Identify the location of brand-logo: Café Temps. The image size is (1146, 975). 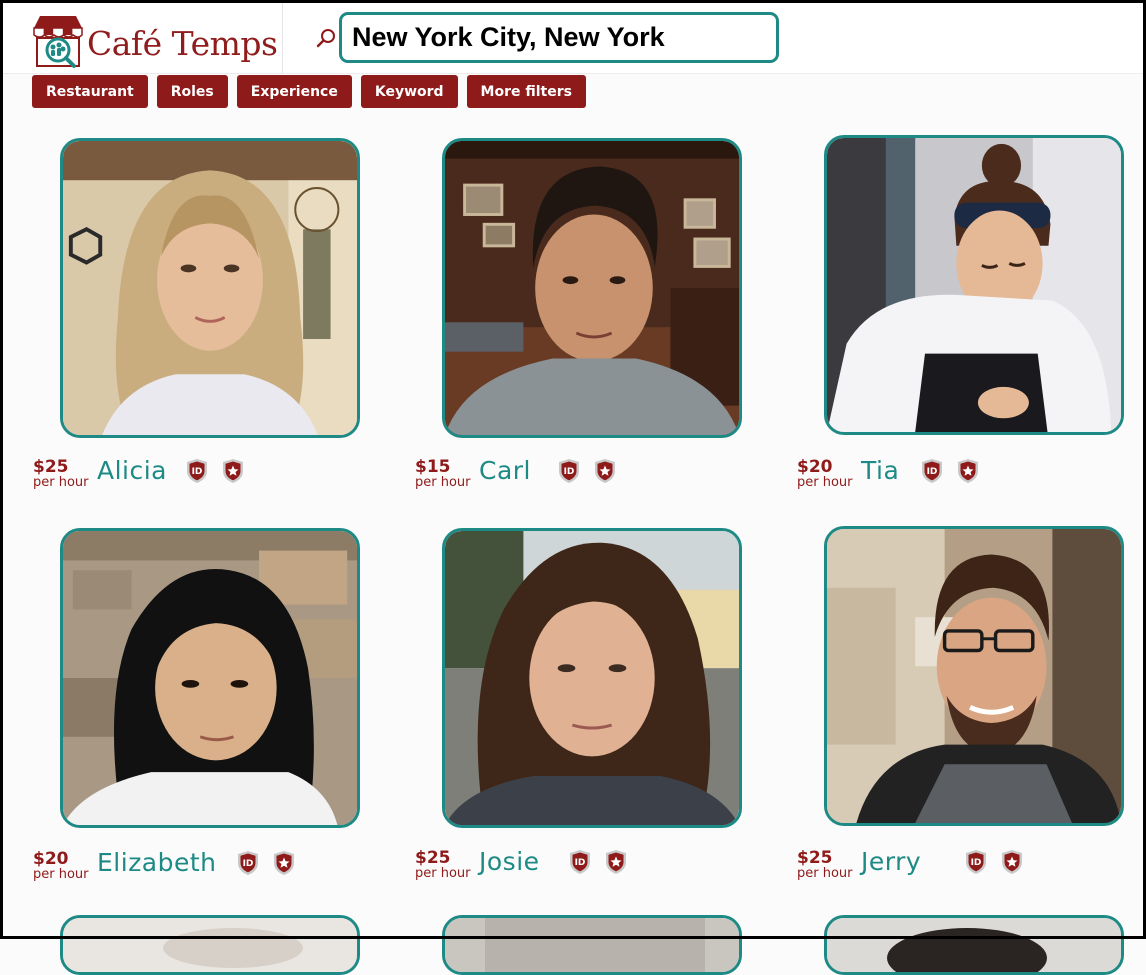
(155, 44).